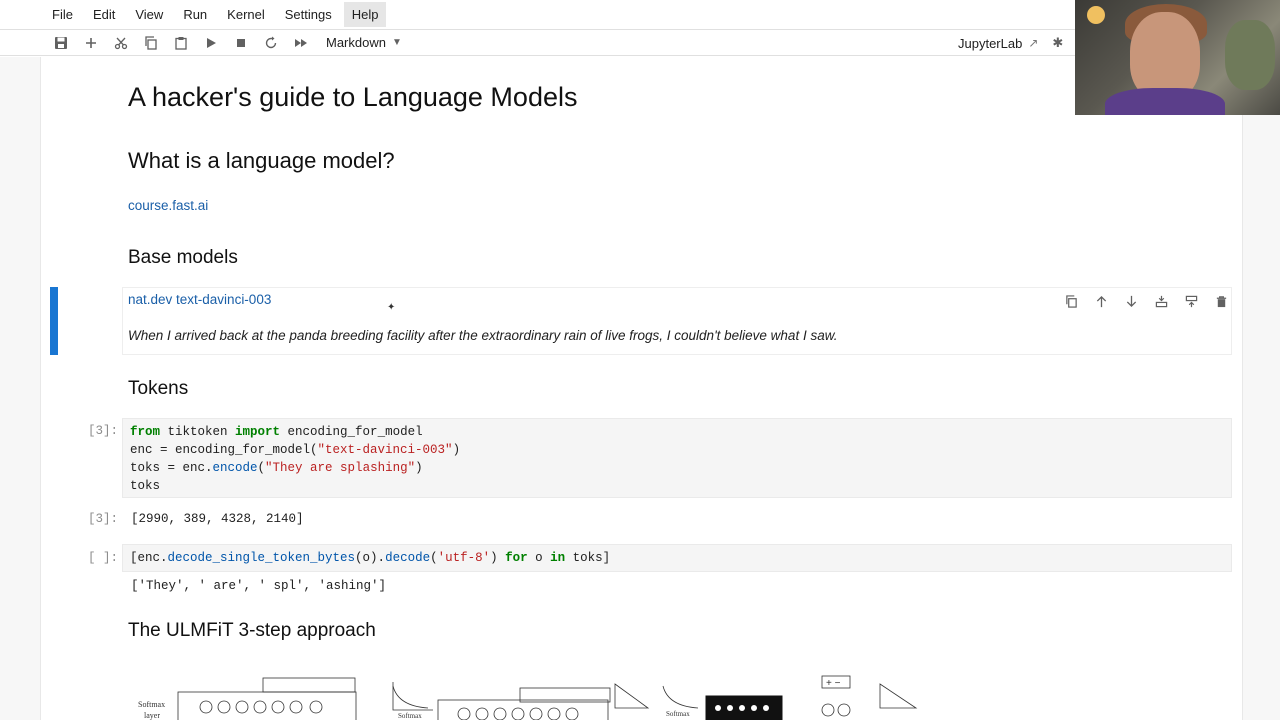 The height and width of the screenshot is (720, 1280). I want to click on presenter-face, so click(1165, 56).